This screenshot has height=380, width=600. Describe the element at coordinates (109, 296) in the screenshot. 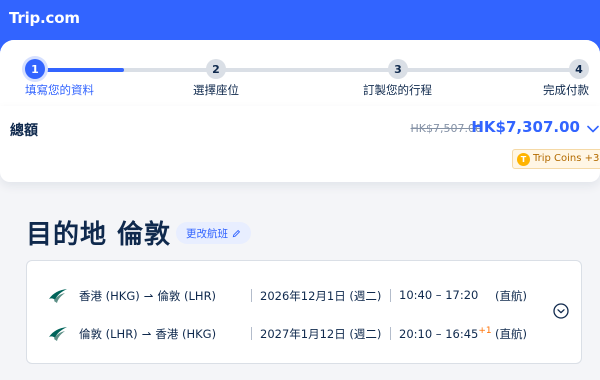

I see `outbound-from: 香港 (HKG)` at that location.